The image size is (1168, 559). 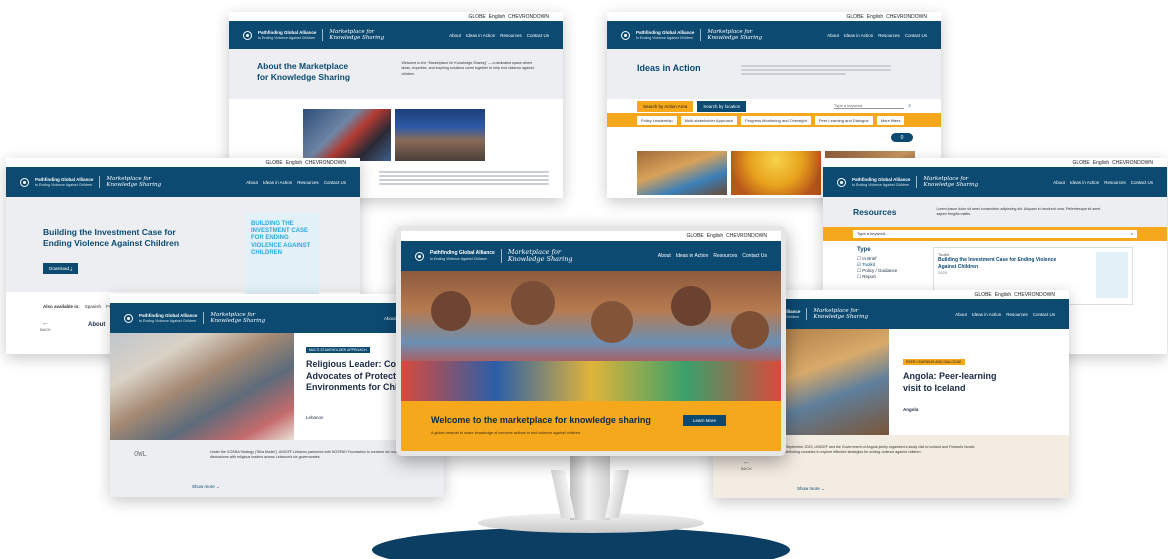 I want to click on tab-location: Search by location, so click(x=722, y=106).